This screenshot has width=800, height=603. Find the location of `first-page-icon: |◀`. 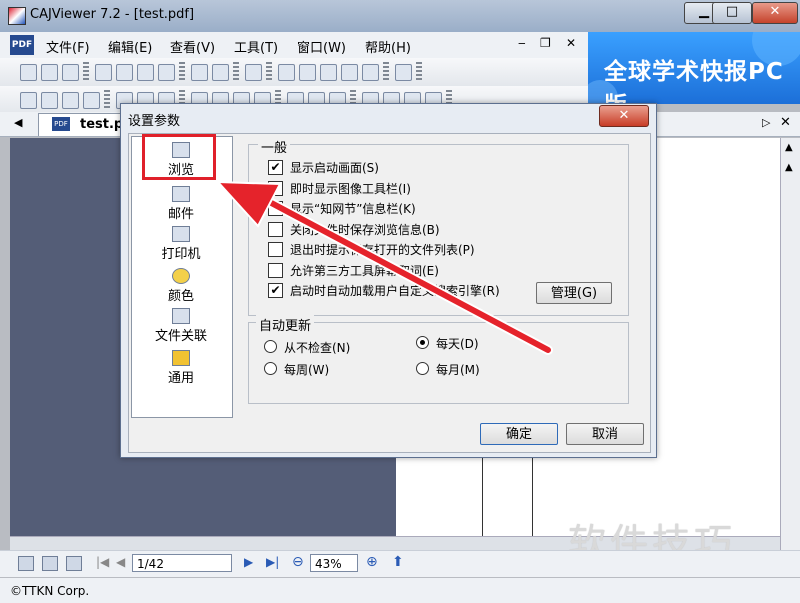

first-page-icon: |◀ is located at coordinates (102, 562).